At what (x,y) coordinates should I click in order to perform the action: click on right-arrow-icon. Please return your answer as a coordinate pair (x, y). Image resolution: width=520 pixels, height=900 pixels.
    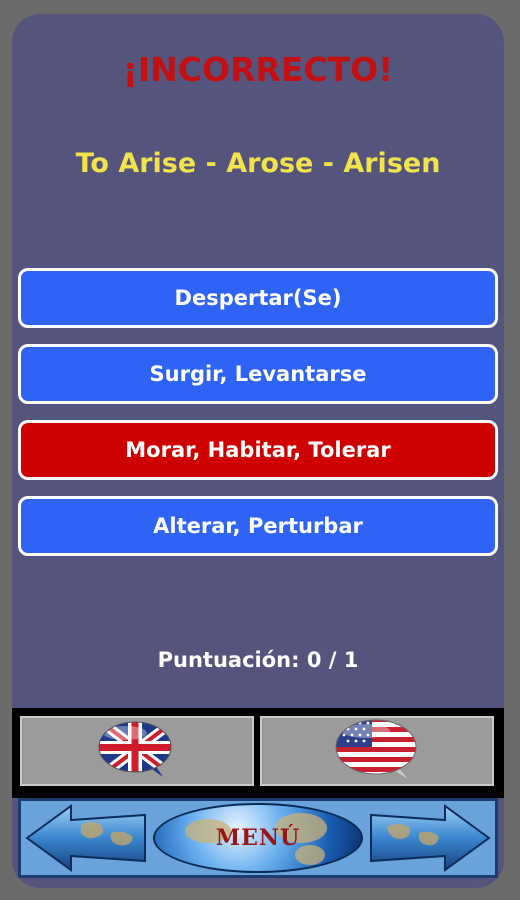
    Looking at the image, I should click on (429, 840).